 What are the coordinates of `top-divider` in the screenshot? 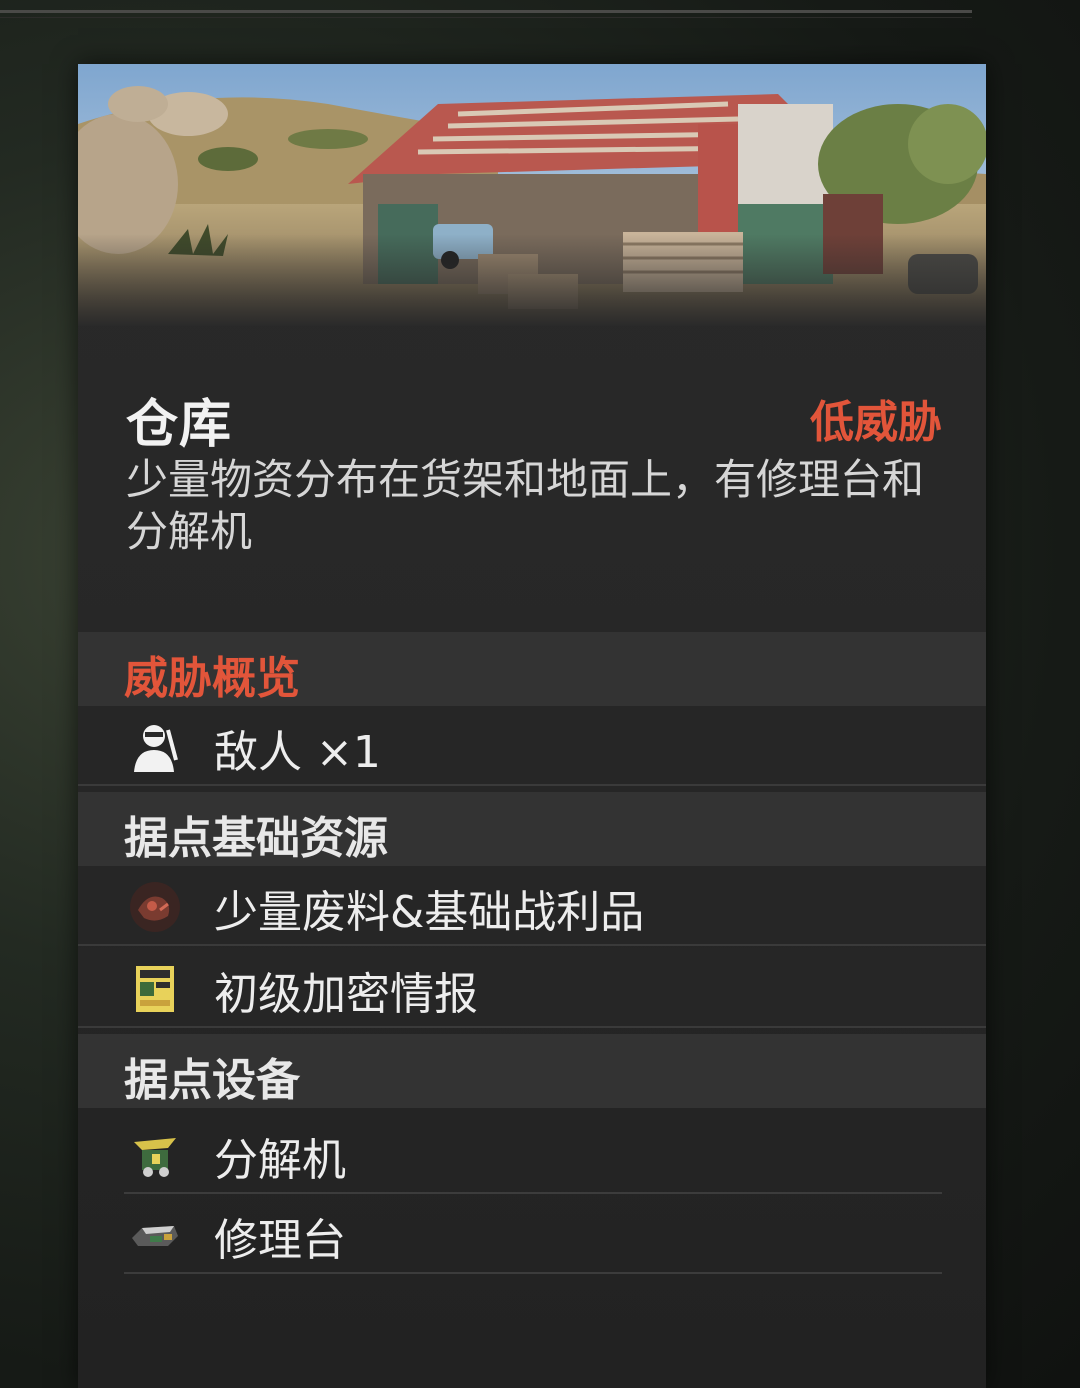 It's located at (486, 11).